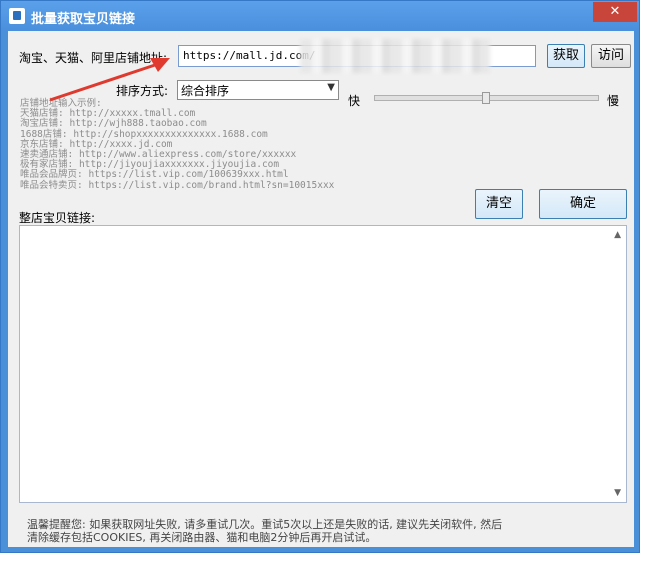 The image size is (647, 561). What do you see at coordinates (583, 204) in the screenshot?
I see `confirm-button: 确定` at bounding box center [583, 204].